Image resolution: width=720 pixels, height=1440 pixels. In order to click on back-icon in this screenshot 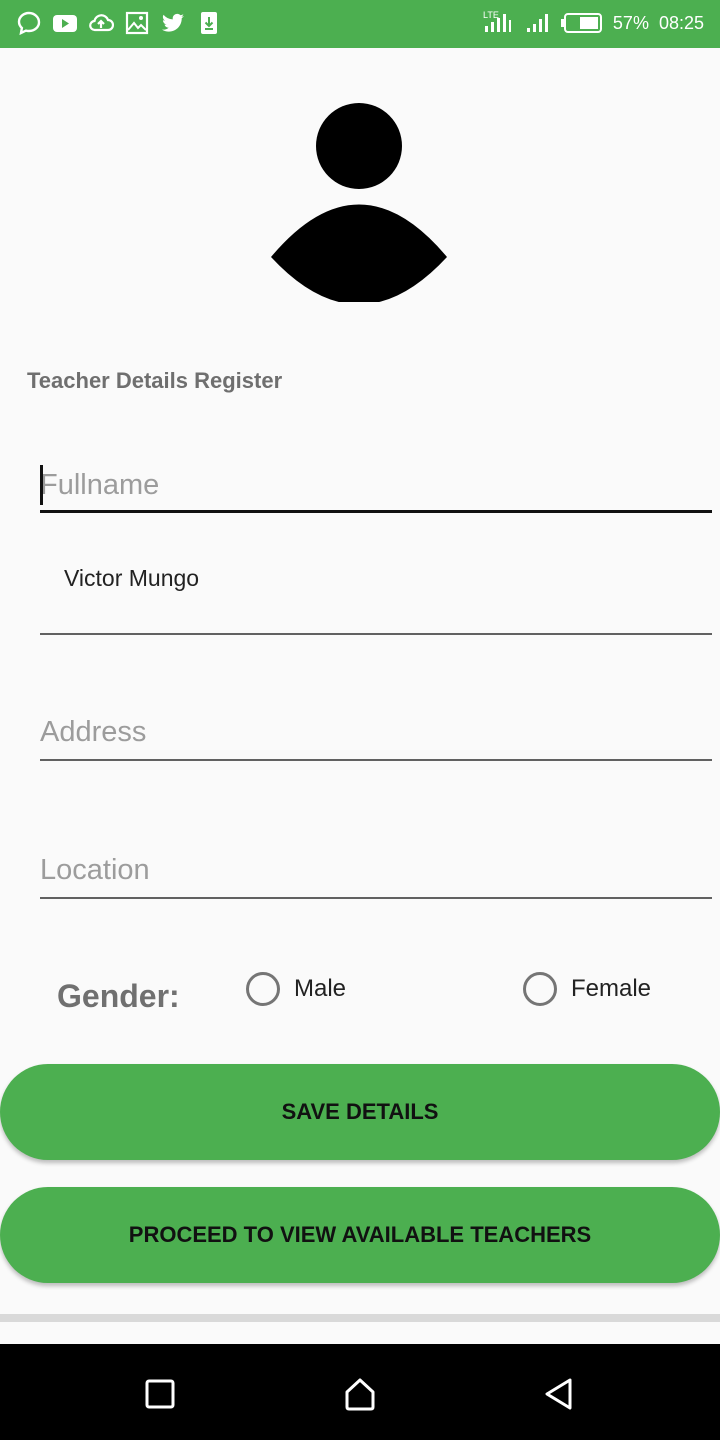, I will do `click(558, 1394)`.